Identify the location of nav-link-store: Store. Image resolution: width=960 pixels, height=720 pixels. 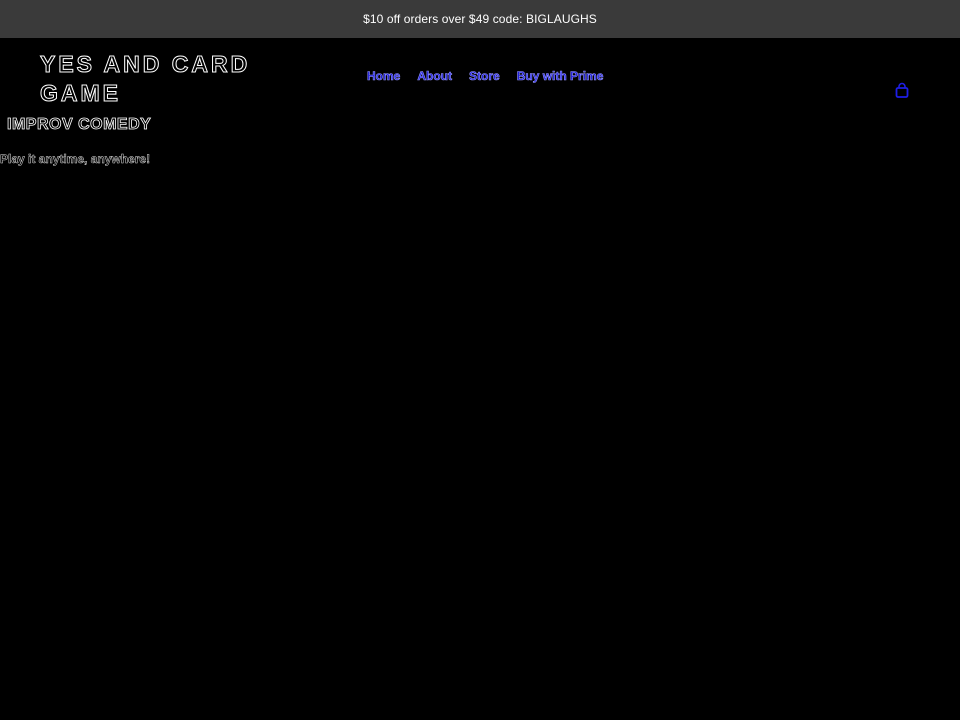
(484, 76).